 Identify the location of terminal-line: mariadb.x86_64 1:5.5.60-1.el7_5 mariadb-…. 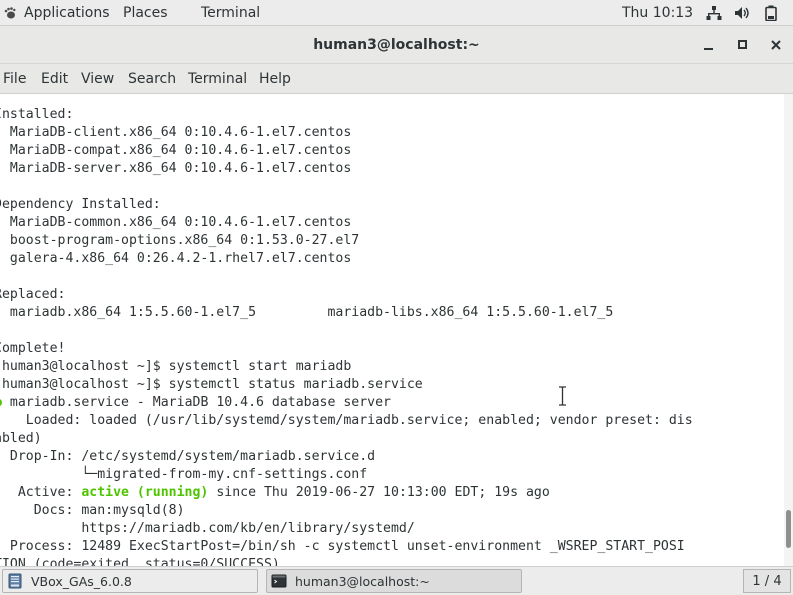
(307, 312).